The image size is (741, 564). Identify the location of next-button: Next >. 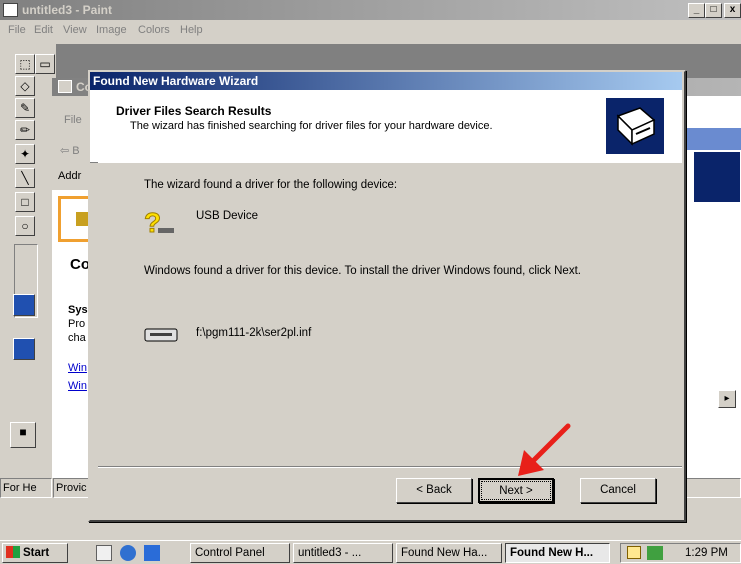
(516, 490).